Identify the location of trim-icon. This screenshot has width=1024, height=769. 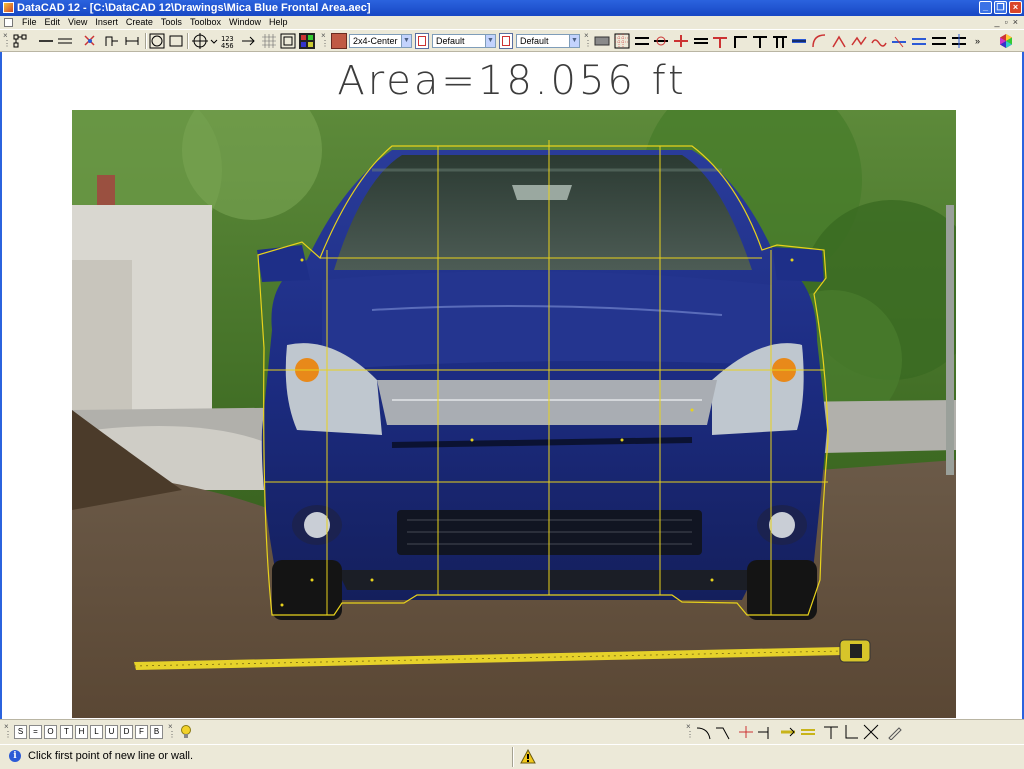
(764, 732).